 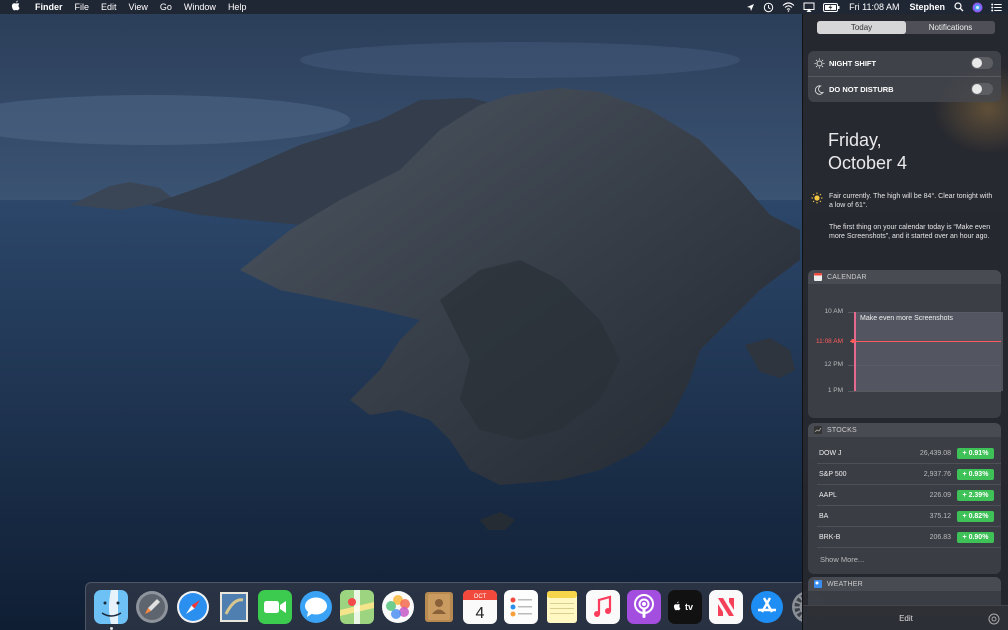 I want to click on stock-symbol: AAPL, so click(x=828, y=495).